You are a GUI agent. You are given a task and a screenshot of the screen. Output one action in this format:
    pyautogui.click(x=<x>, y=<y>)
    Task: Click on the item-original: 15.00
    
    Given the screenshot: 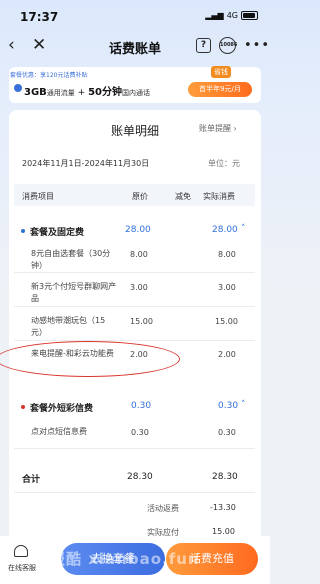 What is the action you would take?
    pyautogui.click(x=141, y=321)
    